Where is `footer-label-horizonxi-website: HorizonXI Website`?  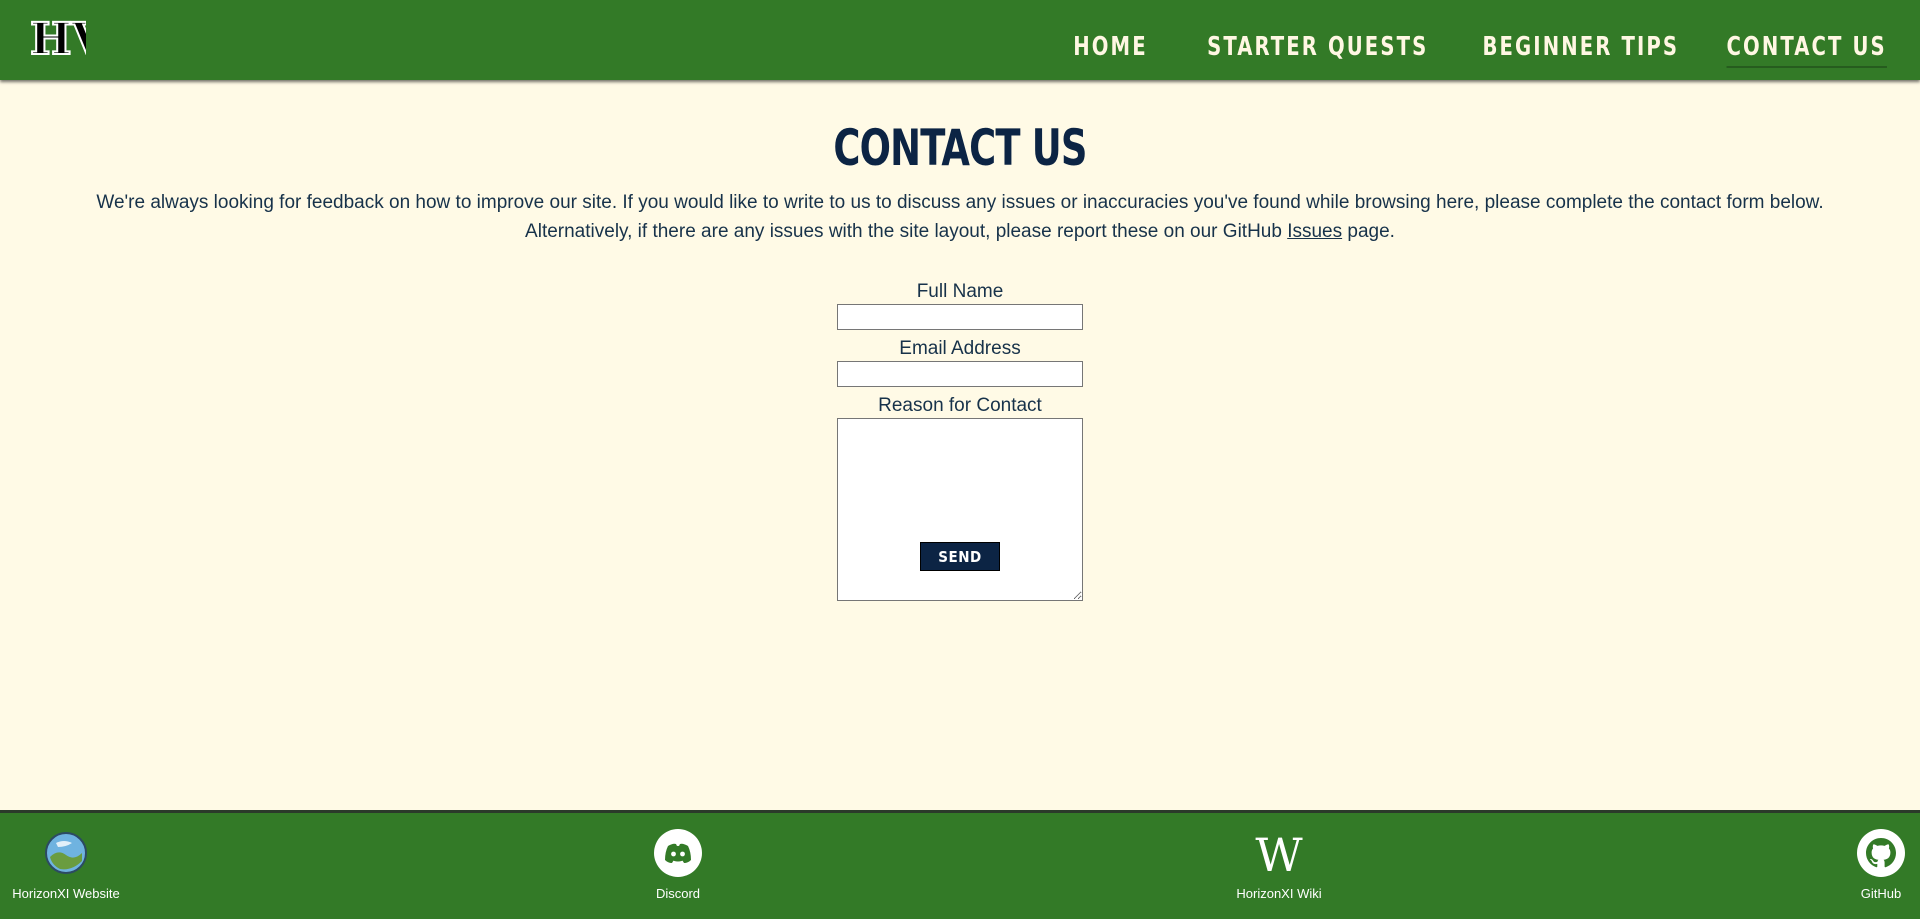 footer-label-horizonxi-website: HorizonXI Website is located at coordinates (66, 893).